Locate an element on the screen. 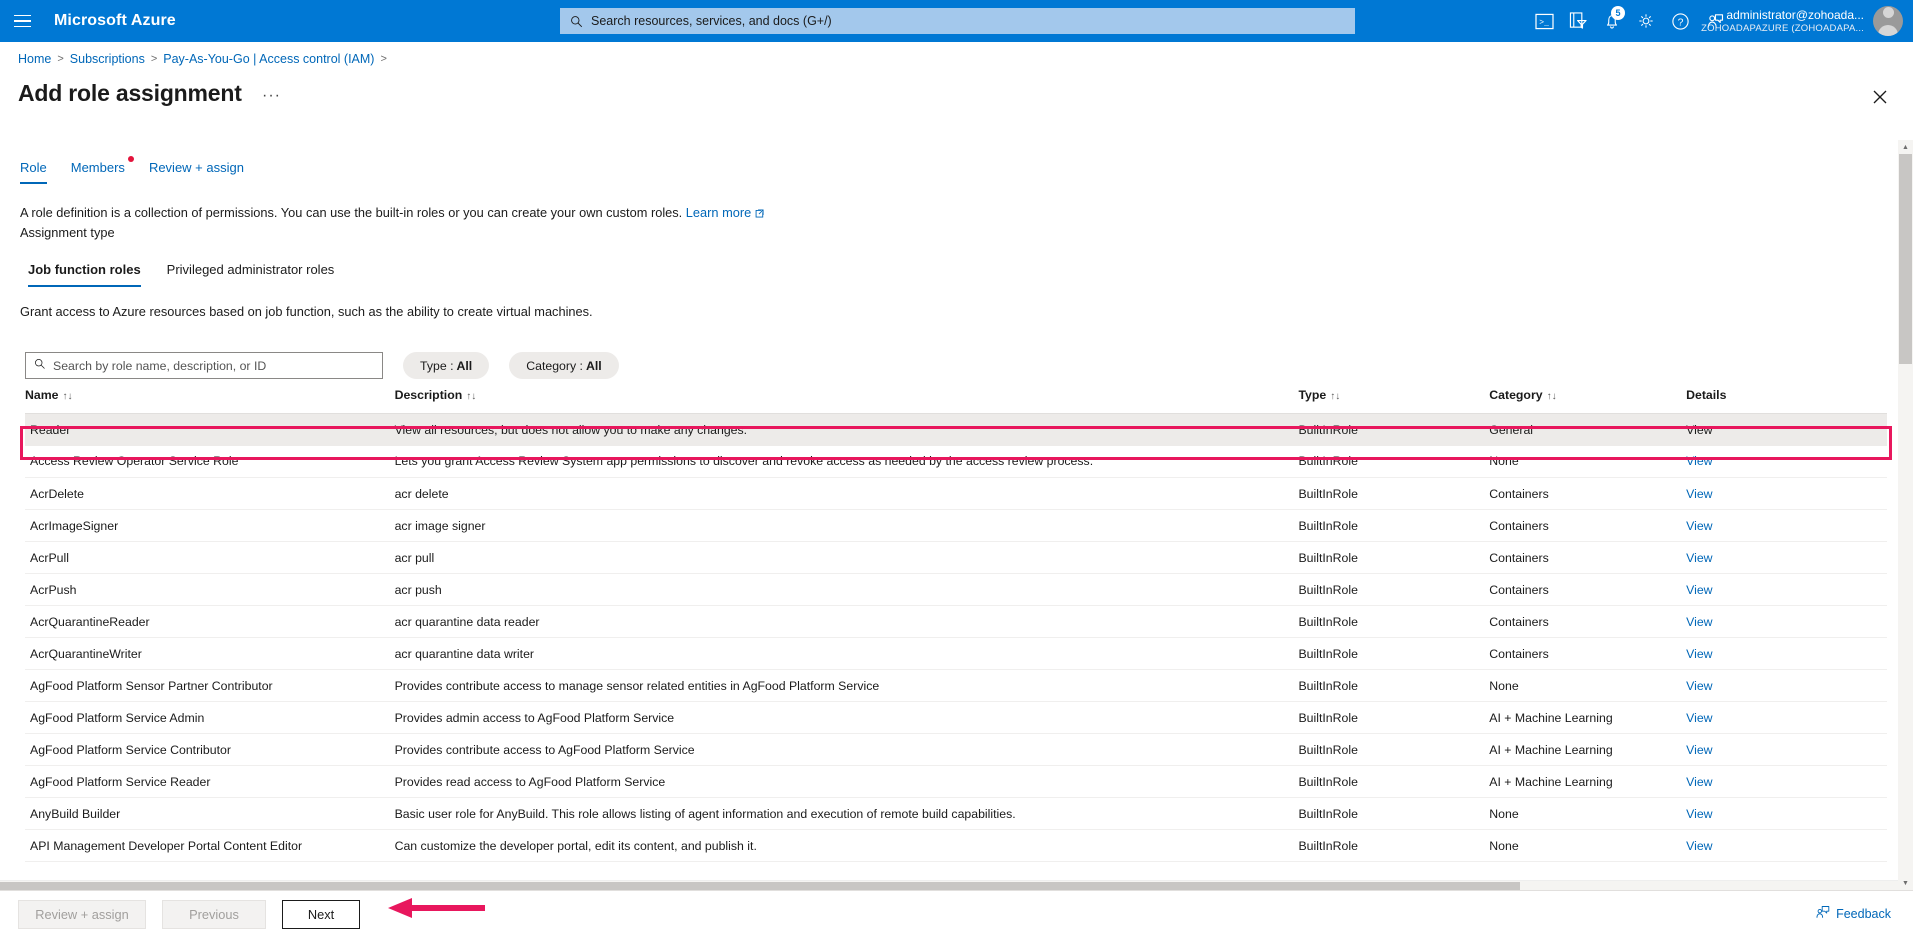 Image resolution: width=1913 pixels, height=938 pixels. search-input: Search by role name, description, or ID is located at coordinates (204, 365).